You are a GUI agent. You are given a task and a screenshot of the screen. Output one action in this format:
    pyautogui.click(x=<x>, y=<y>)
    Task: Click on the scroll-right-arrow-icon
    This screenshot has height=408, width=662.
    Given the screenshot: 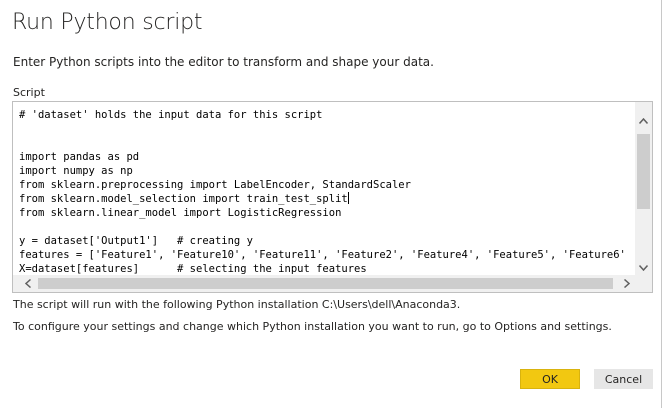 What is the action you would take?
    pyautogui.click(x=626, y=283)
    